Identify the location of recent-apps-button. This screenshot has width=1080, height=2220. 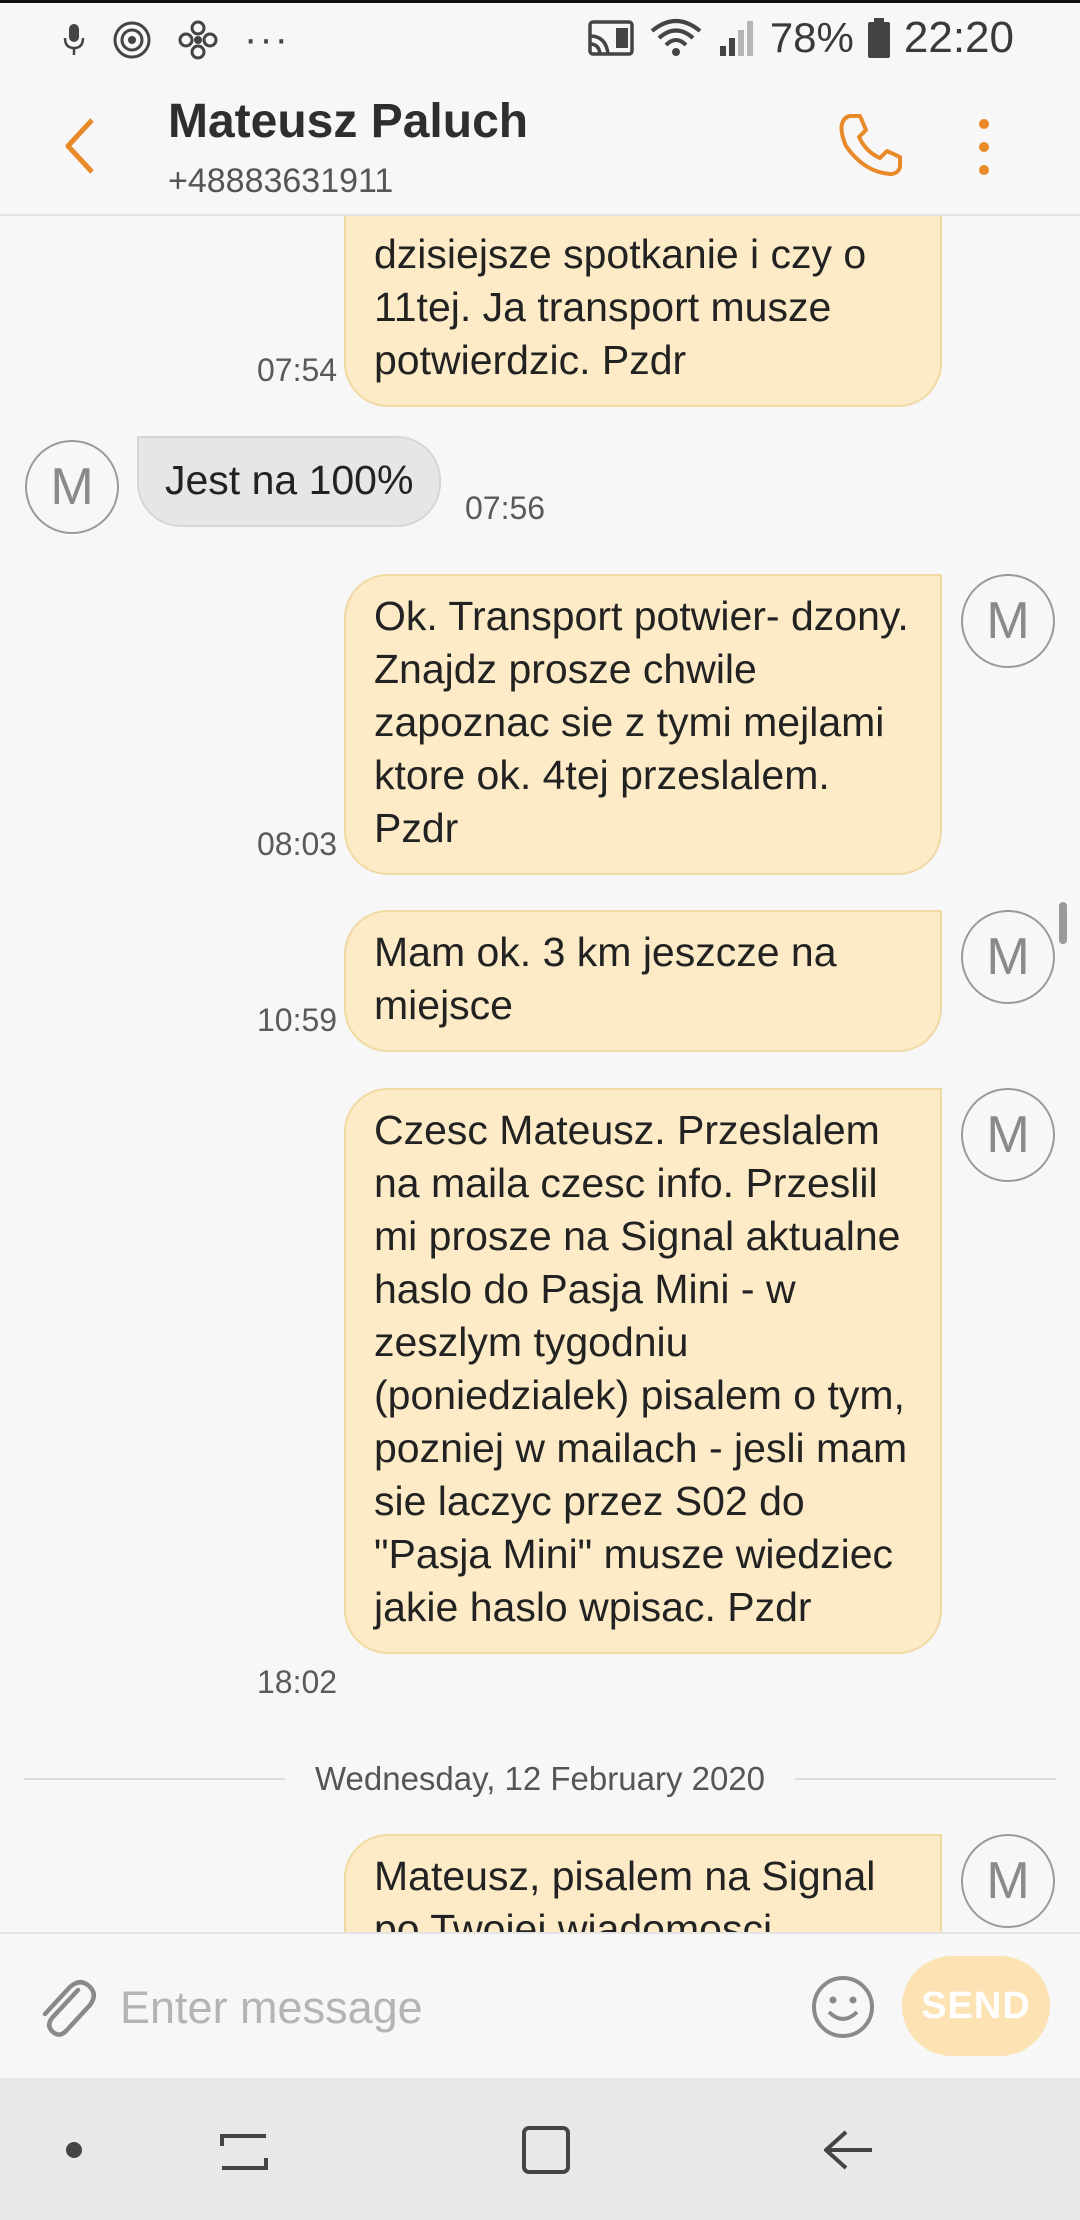
(244, 2150).